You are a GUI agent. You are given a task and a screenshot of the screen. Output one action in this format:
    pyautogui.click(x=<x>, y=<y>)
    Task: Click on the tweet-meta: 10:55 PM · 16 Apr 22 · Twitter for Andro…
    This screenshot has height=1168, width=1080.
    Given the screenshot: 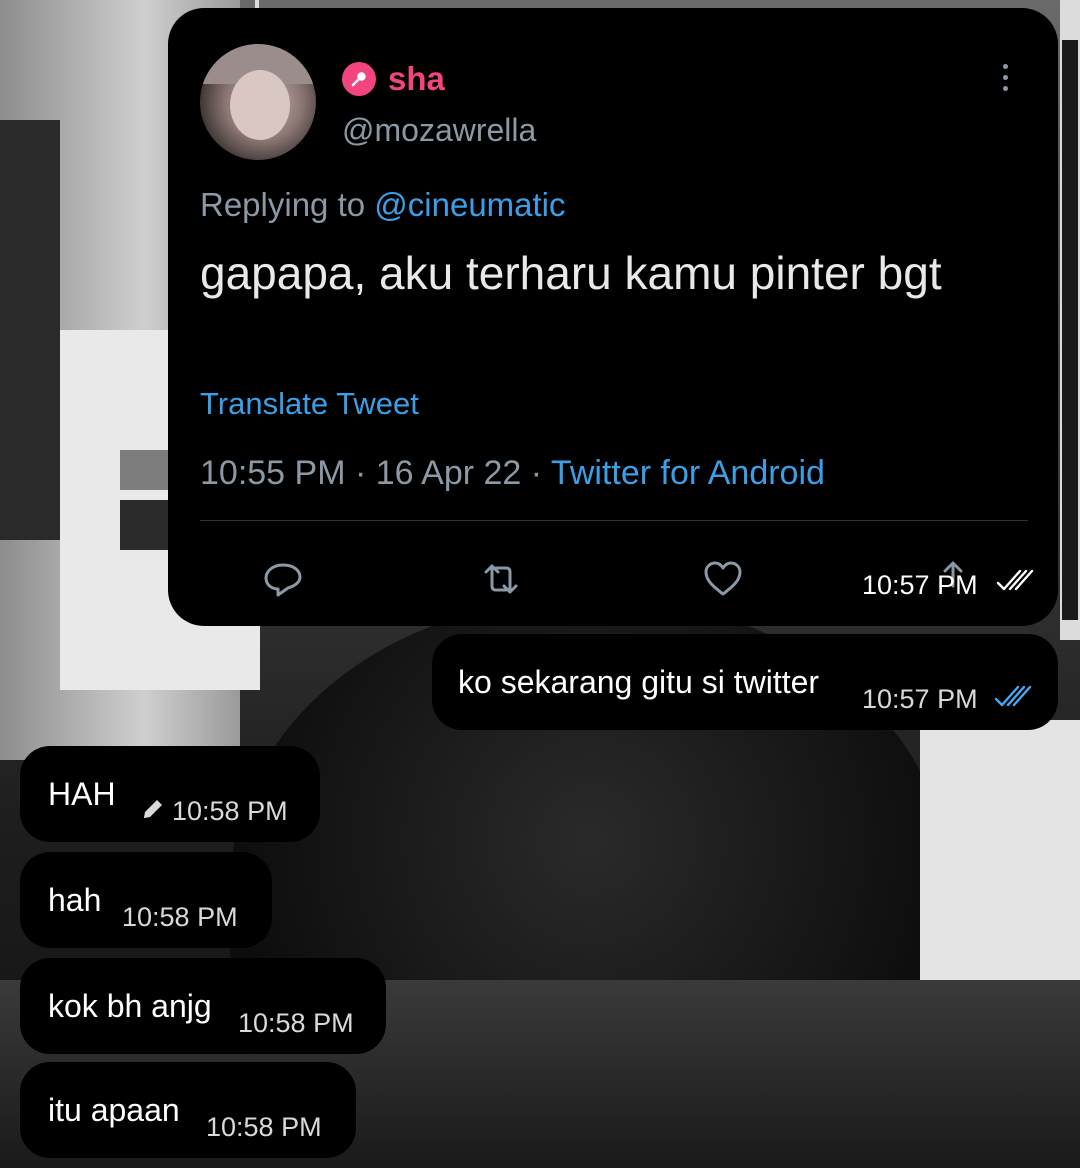 What is the action you would take?
    pyautogui.click(x=512, y=473)
    